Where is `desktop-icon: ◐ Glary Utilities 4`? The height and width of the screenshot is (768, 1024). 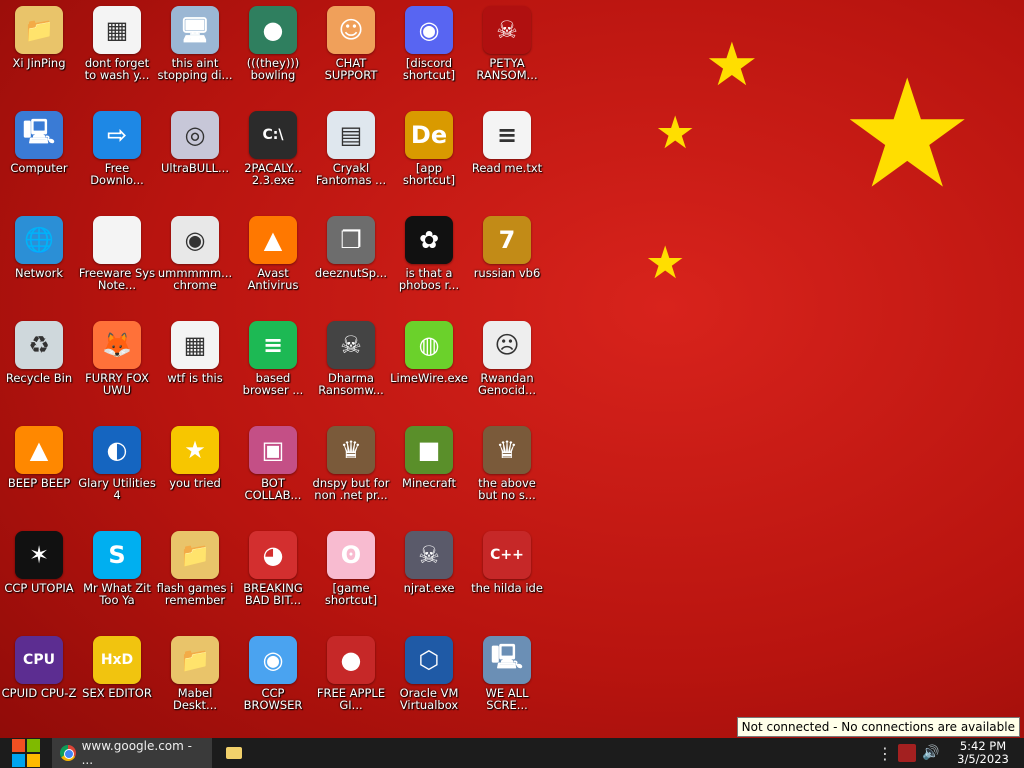
desktop-icon: ◐ Glary Utilities 4 is located at coordinates (117, 476).